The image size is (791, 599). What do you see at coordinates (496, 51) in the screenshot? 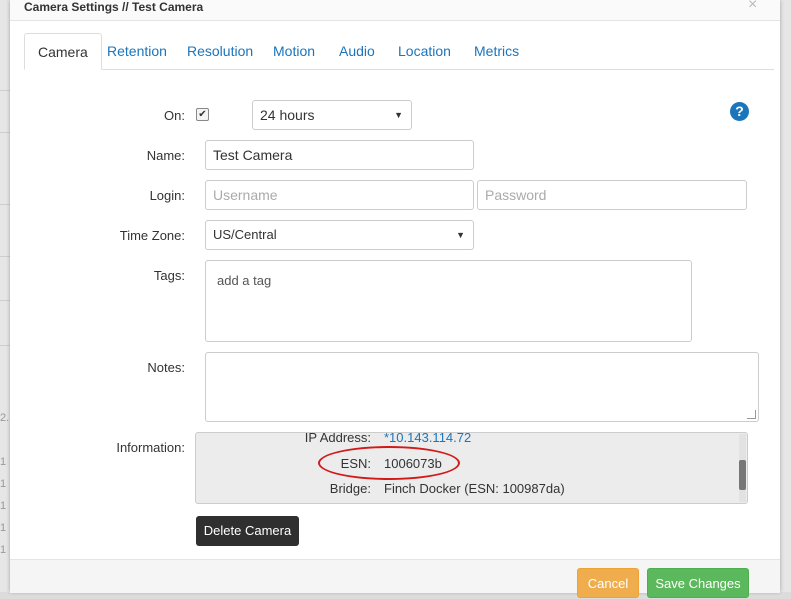
I see `tab-metrics: Metrics` at bounding box center [496, 51].